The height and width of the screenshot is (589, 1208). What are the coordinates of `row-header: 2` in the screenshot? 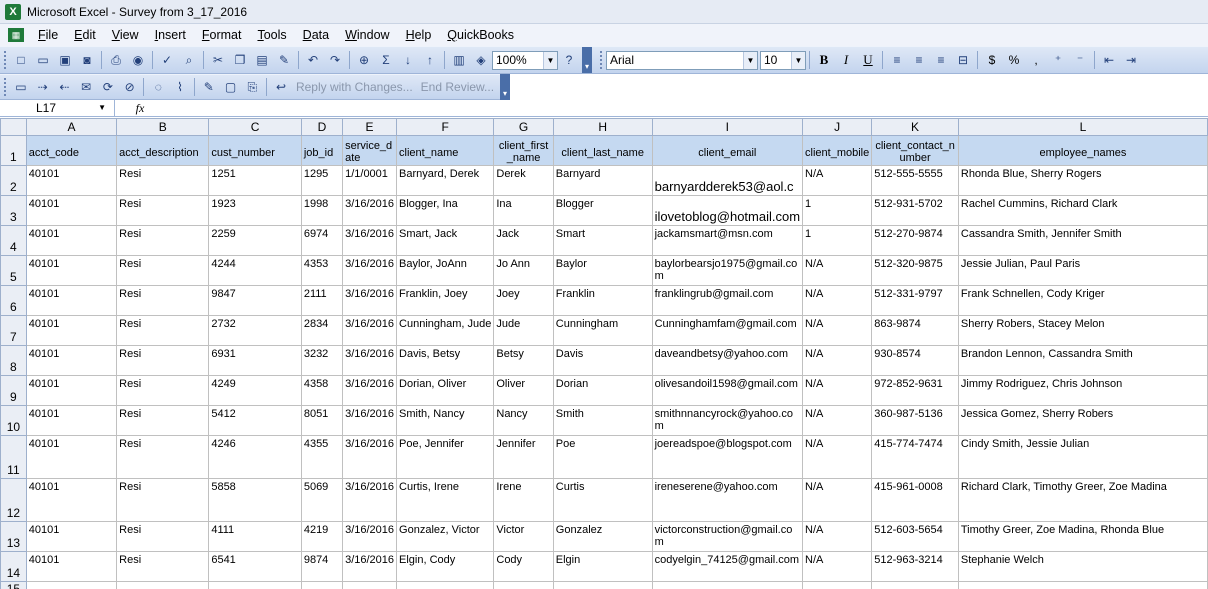 It's located at (13, 180).